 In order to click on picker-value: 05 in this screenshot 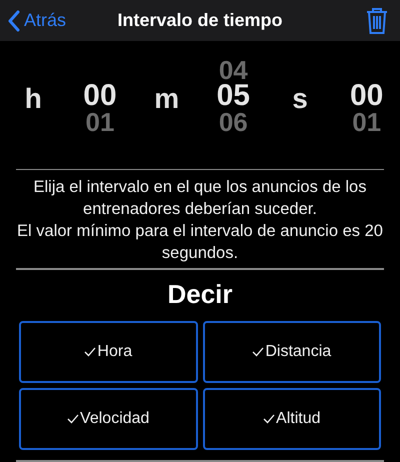, I will do `click(233, 96)`.